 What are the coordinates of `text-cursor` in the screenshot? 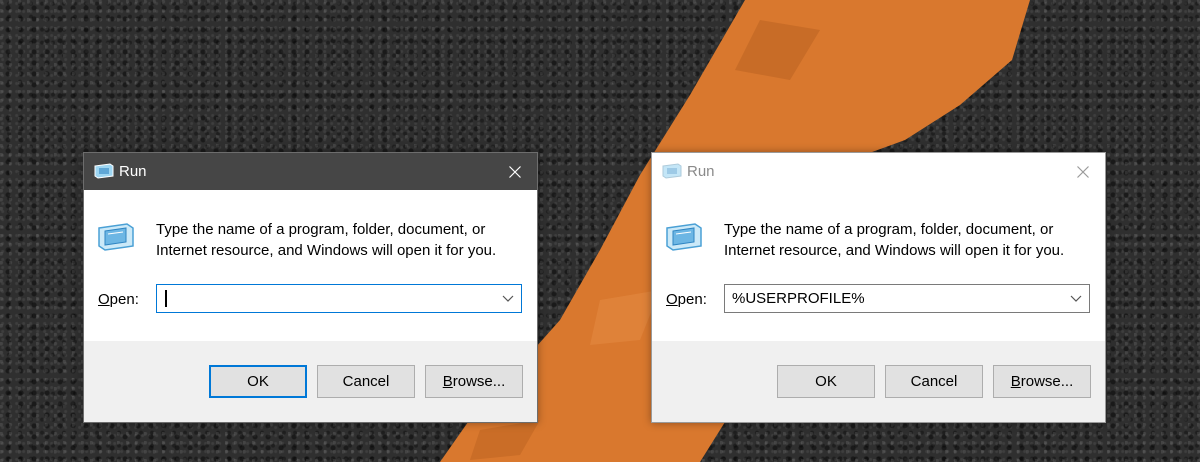 It's located at (166, 298).